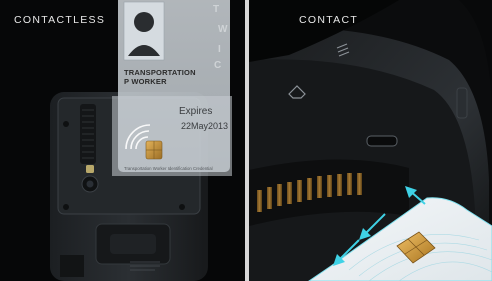 This screenshot has width=492, height=281. What do you see at coordinates (72, 266) in the screenshot?
I see `compliance-label` at bounding box center [72, 266].